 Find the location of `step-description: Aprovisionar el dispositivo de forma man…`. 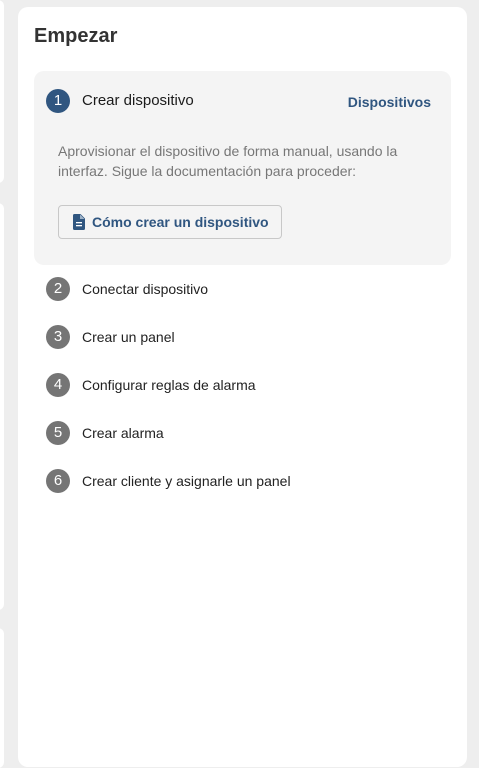

step-description: Aprovisionar el dispositivo de forma man… is located at coordinates (228, 161).